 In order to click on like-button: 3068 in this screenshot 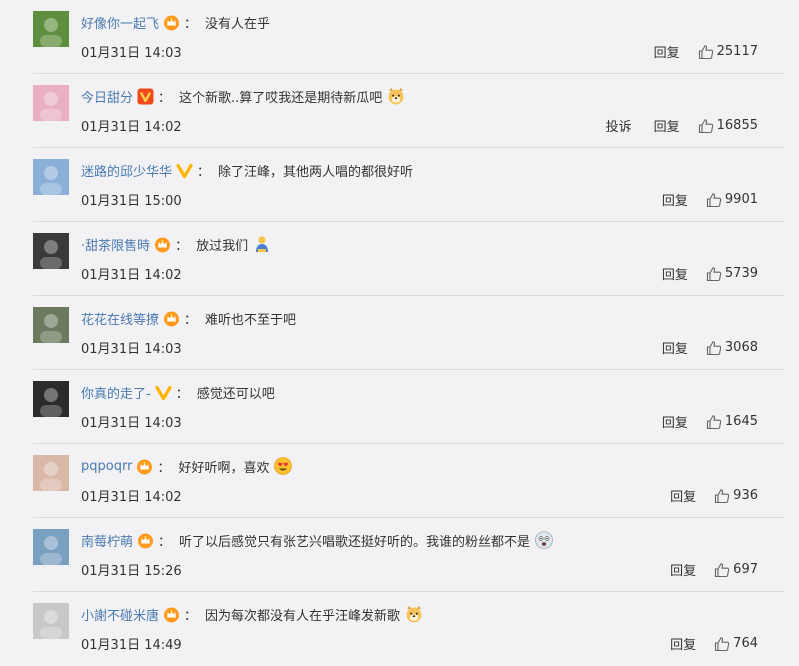, I will do `click(732, 348)`.